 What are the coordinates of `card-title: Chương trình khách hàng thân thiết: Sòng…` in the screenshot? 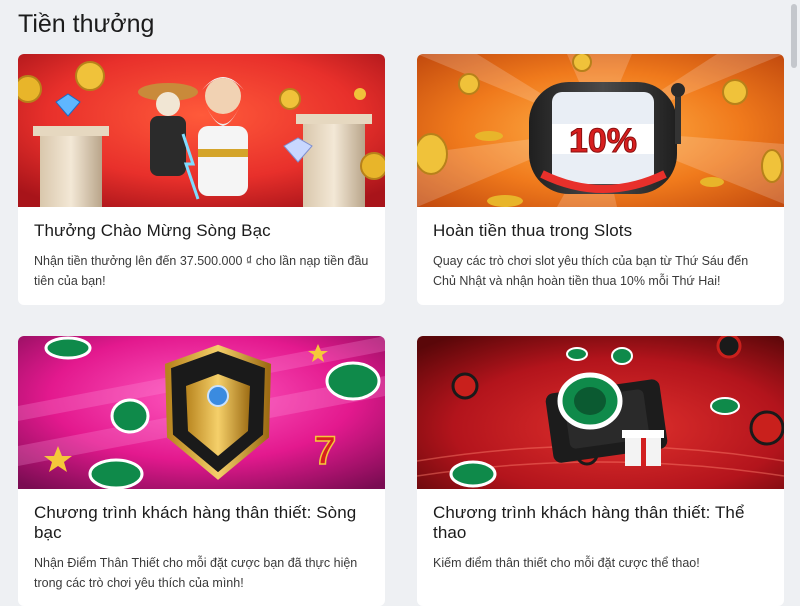 It's located at (195, 522).